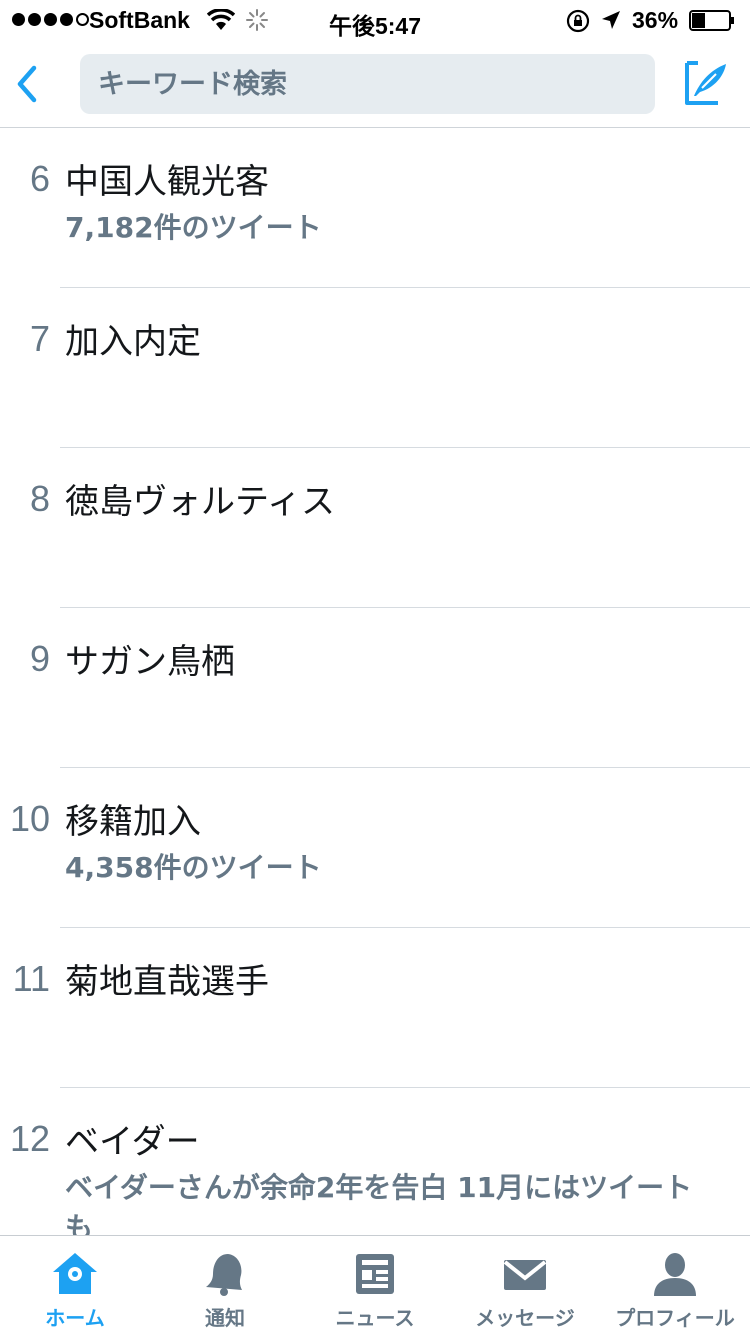 The width and height of the screenshot is (750, 1334). I want to click on news-icon, so click(375, 1274).